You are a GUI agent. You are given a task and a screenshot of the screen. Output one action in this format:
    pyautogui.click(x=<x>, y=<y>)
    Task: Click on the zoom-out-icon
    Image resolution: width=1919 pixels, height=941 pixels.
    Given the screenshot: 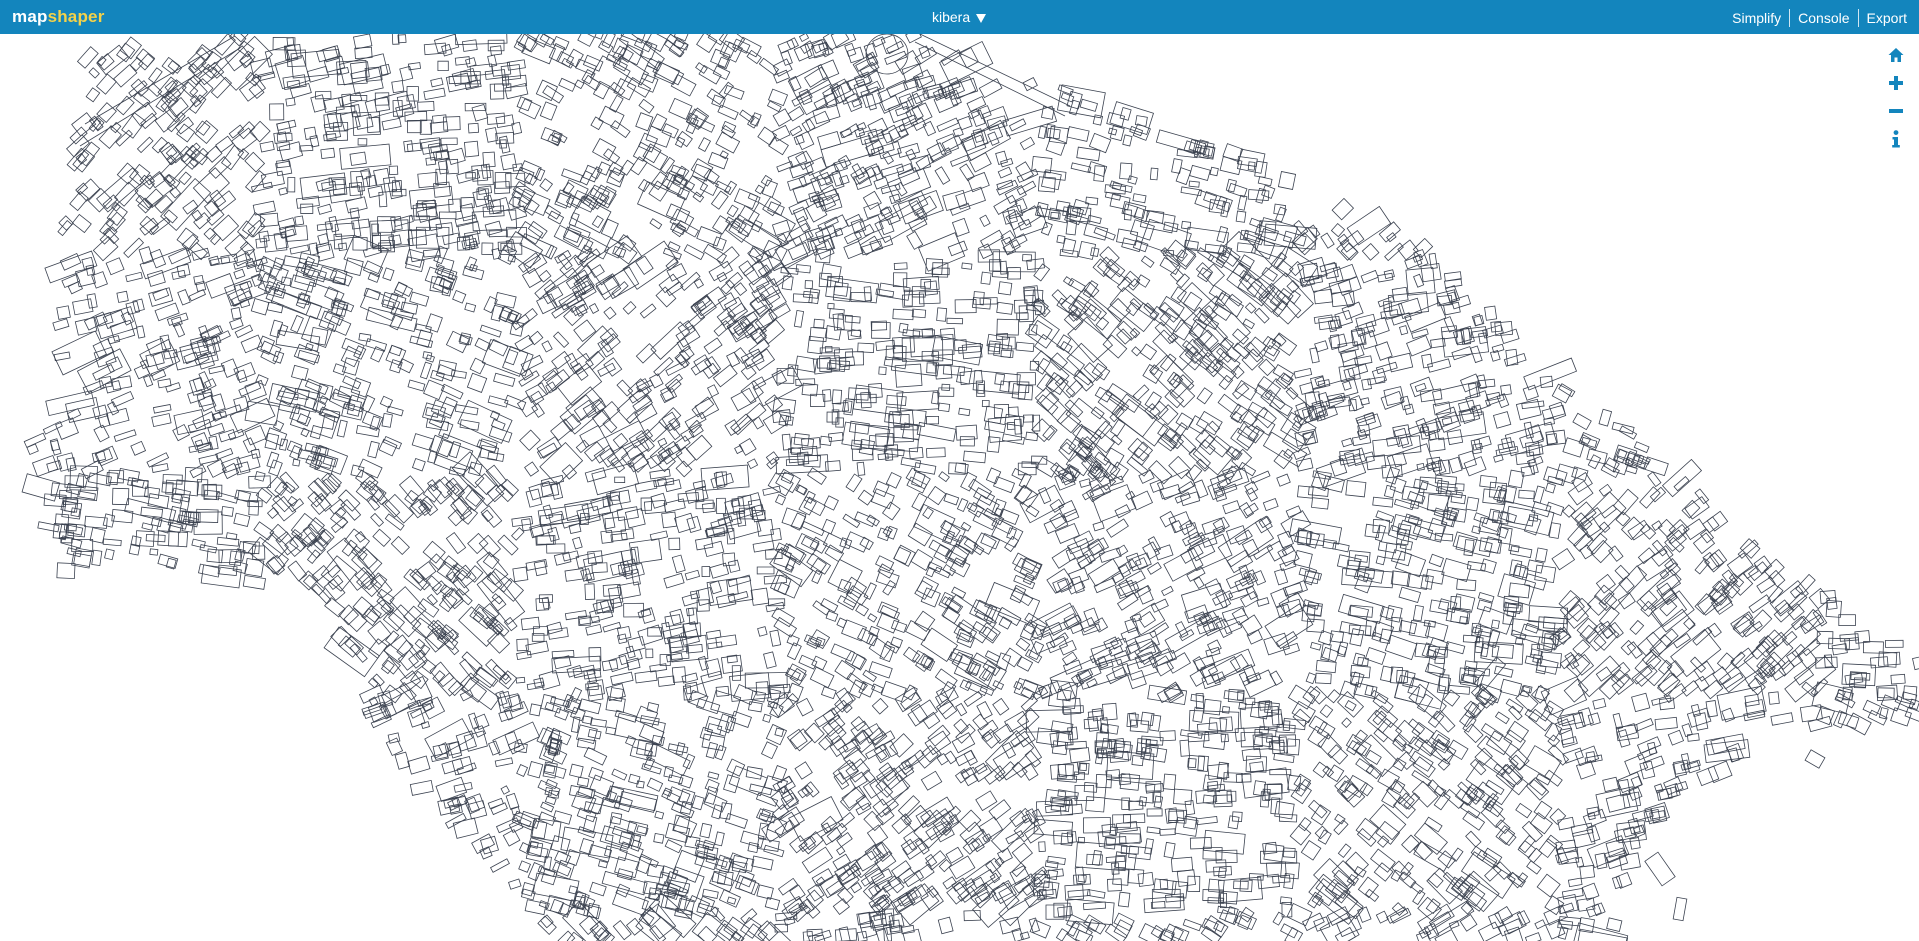 What is the action you would take?
    pyautogui.click(x=1896, y=111)
    